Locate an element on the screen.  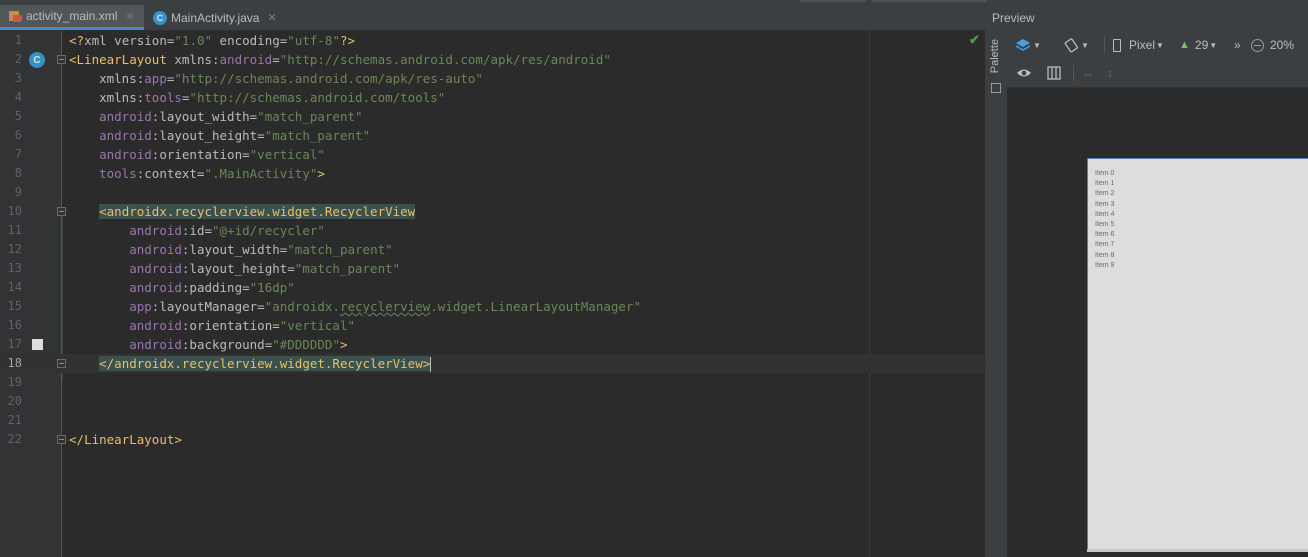
list-item: Item 0 is located at coordinates (1105, 173).